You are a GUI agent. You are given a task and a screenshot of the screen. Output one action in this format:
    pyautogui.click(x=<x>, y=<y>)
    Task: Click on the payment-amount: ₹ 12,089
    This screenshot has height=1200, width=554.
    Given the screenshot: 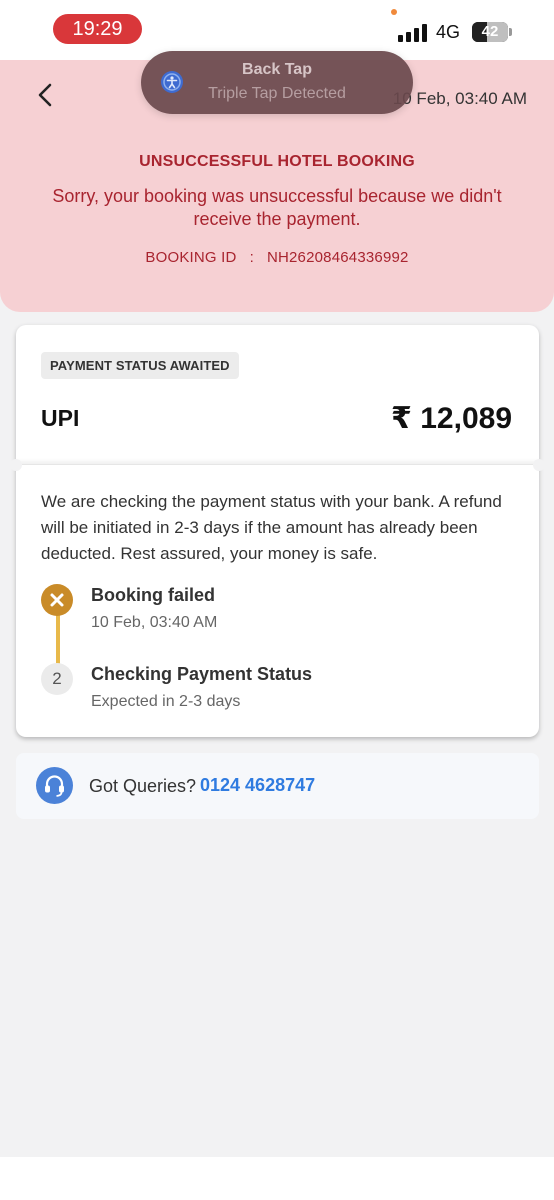 What is the action you would take?
    pyautogui.click(x=451, y=418)
    